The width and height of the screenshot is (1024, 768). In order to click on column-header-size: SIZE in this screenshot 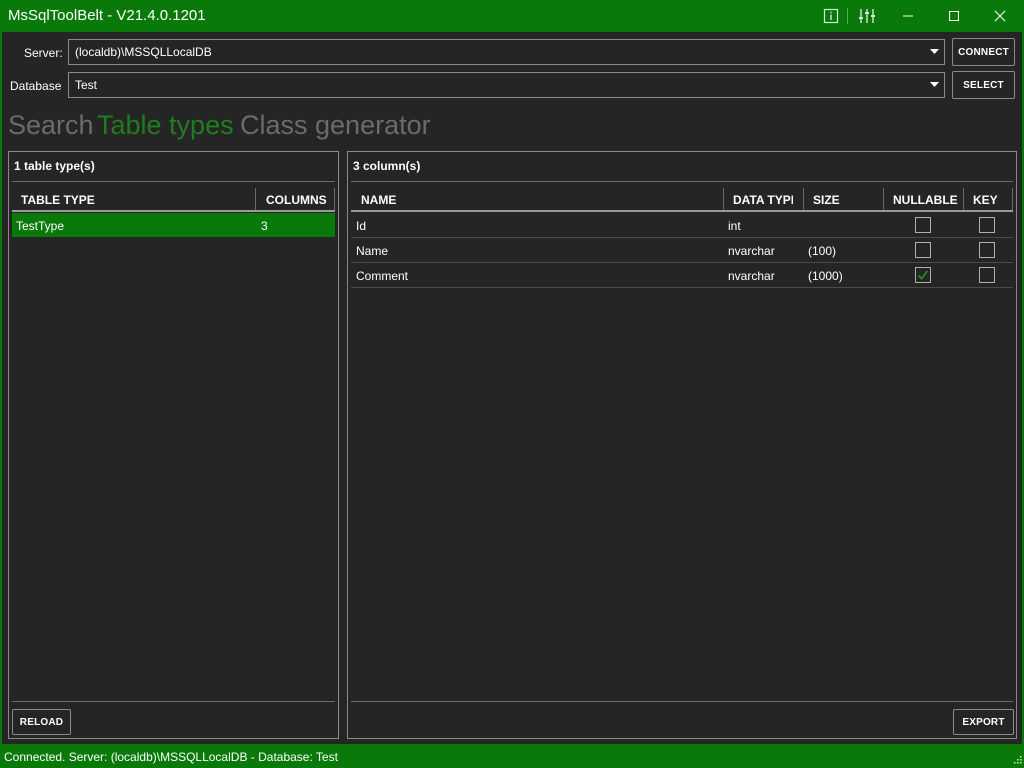, I will do `click(826, 200)`.